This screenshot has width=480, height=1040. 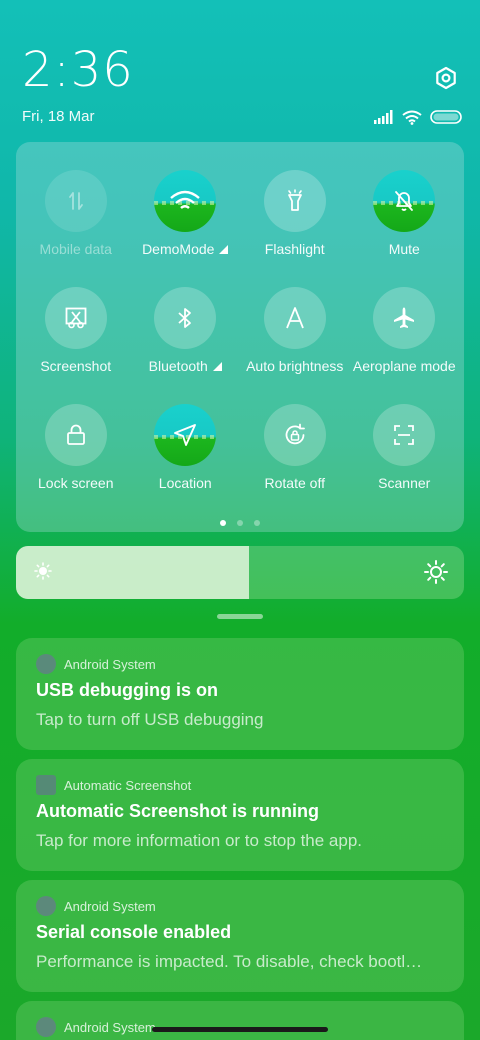 I want to click on tile-mute: Mute, so click(x=405, y=228).